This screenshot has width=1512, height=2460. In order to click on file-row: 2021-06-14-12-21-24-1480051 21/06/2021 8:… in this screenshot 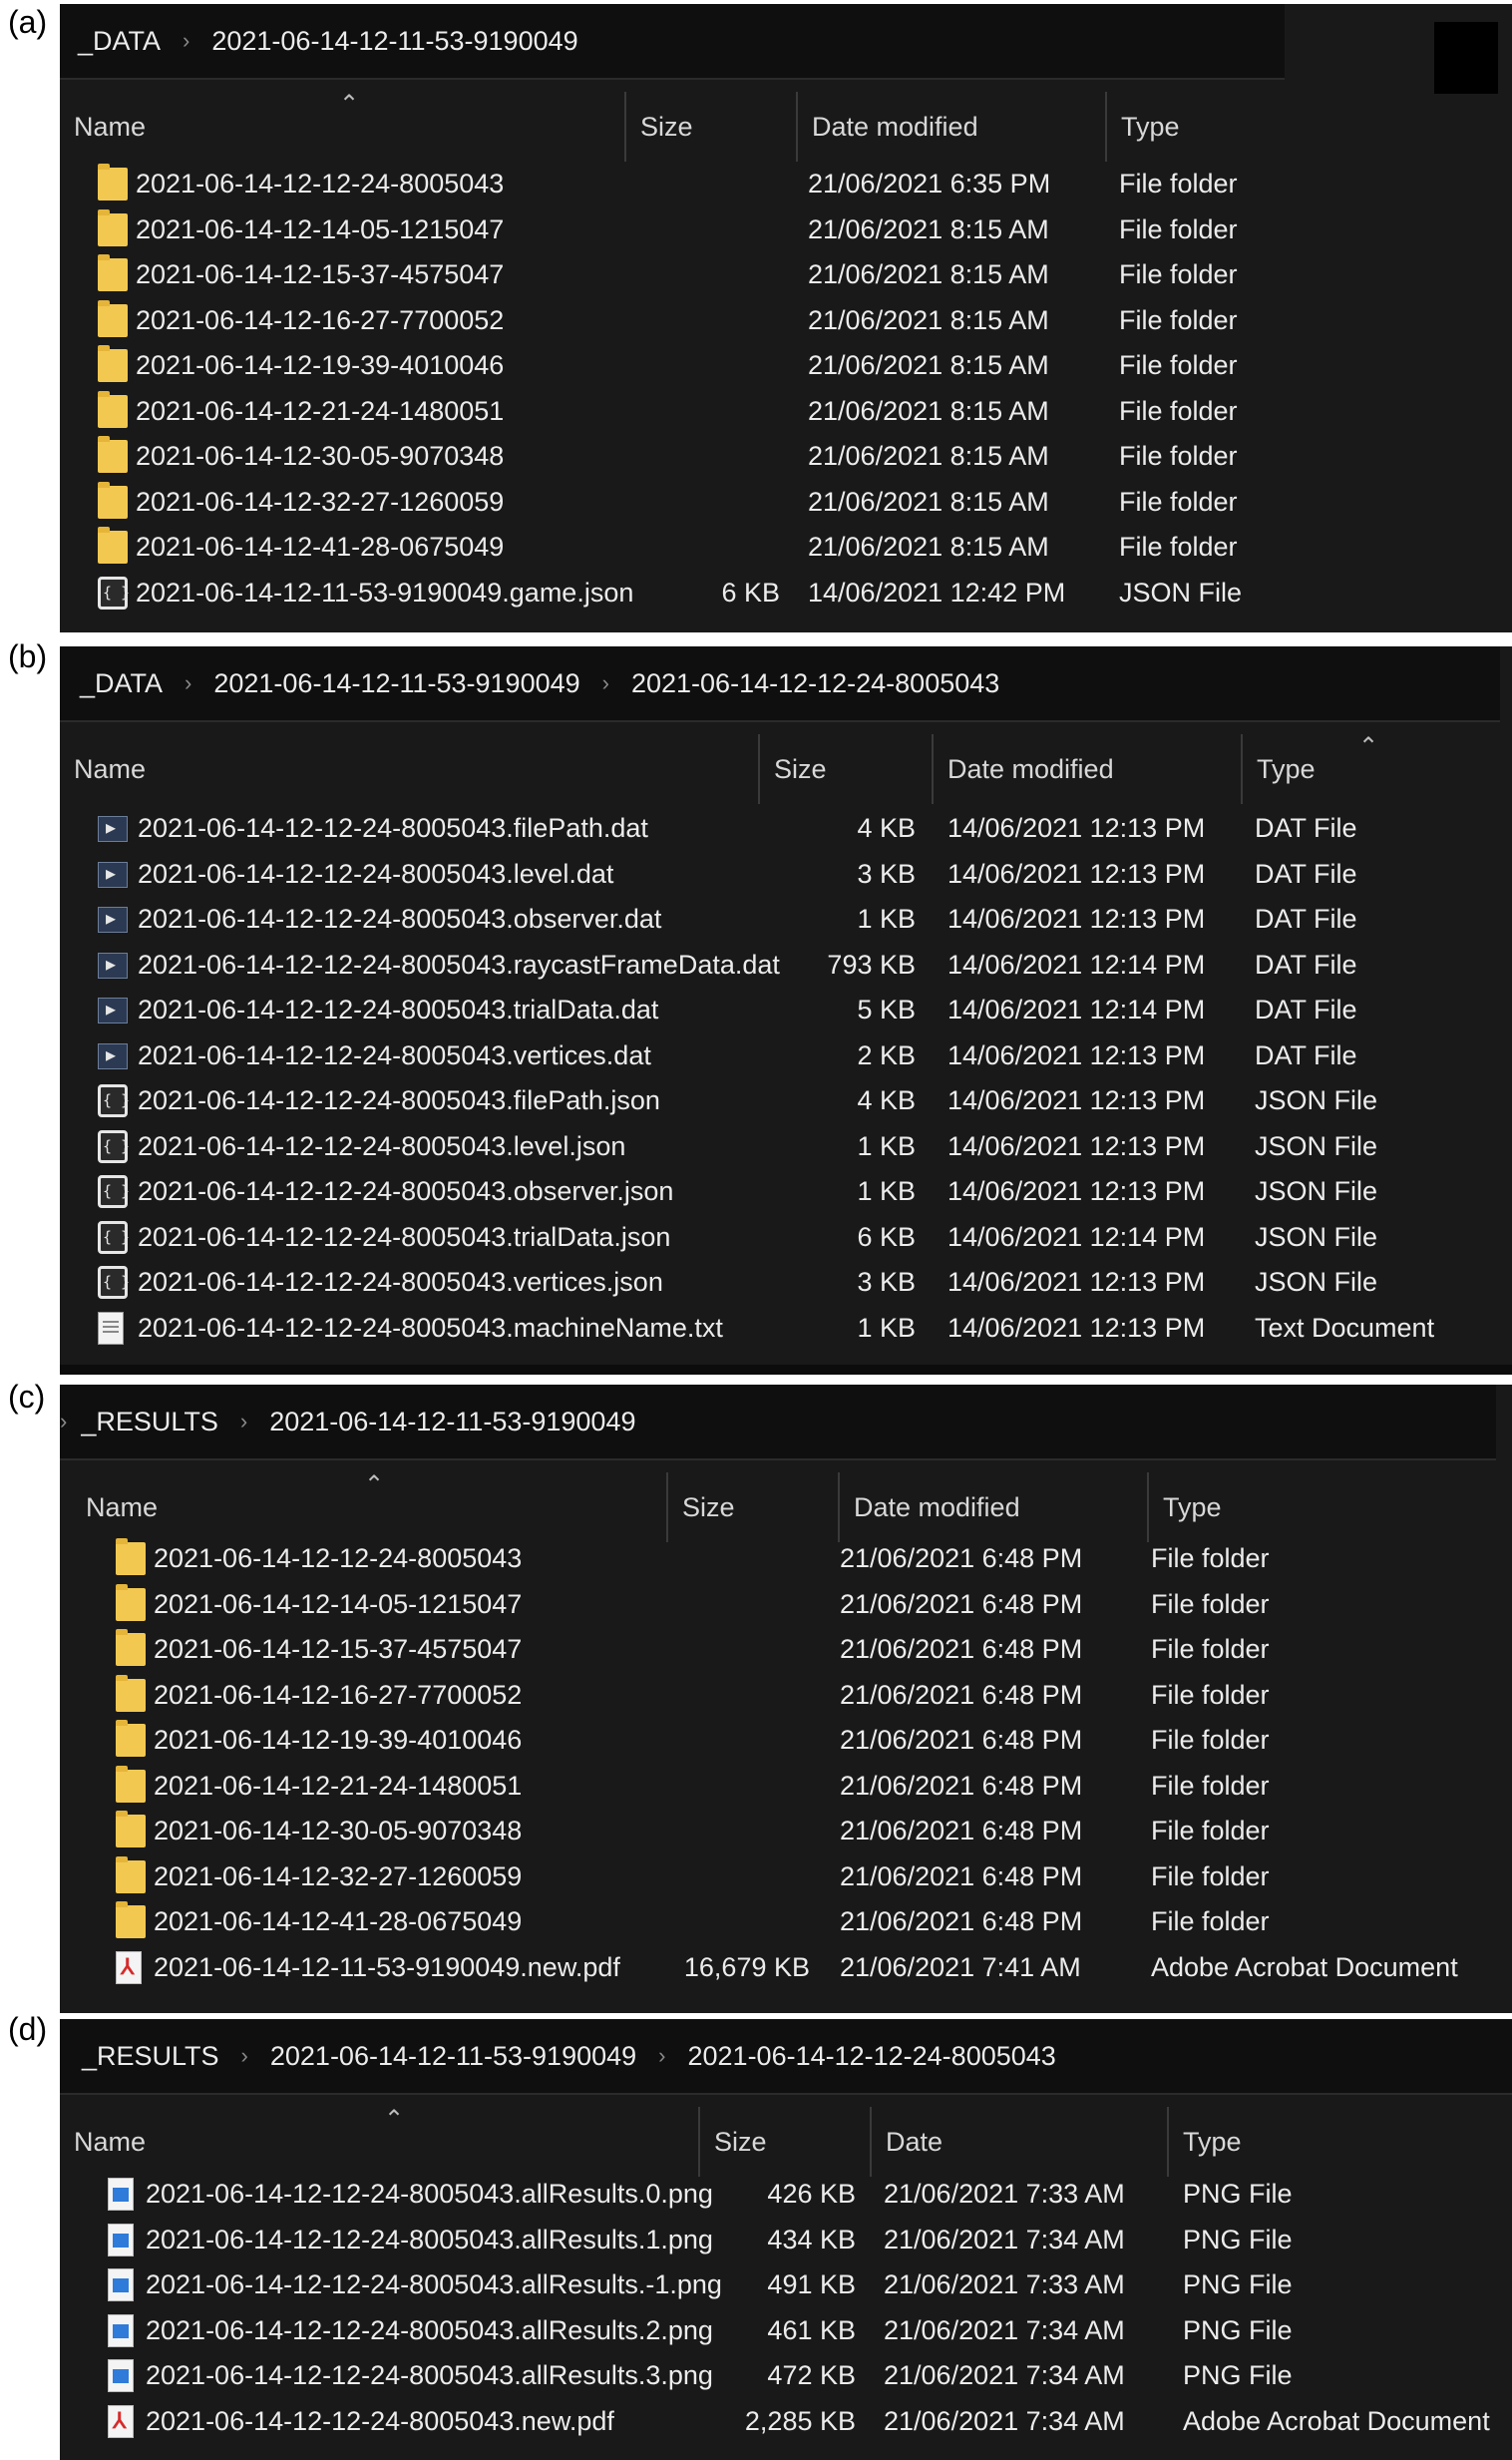, I will do `click(786, 411)`.